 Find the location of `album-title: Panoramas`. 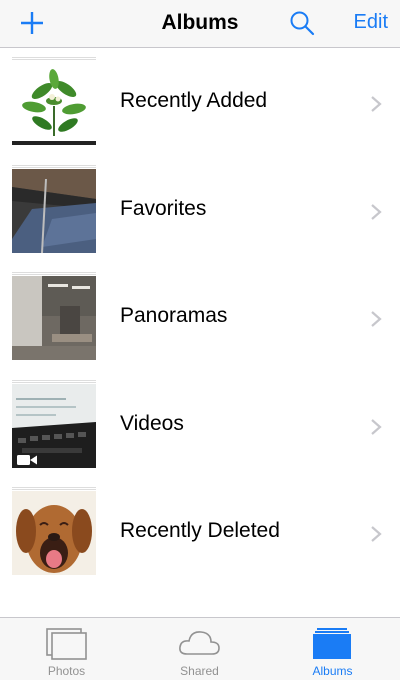

album-title: Panoramas is located at coordinates (174, 315).